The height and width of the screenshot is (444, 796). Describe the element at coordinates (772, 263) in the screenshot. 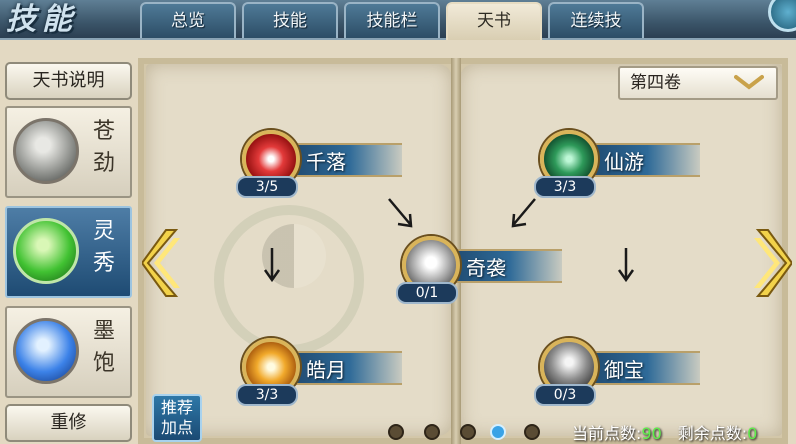

I see `next-page-arrow-icon` at that location.